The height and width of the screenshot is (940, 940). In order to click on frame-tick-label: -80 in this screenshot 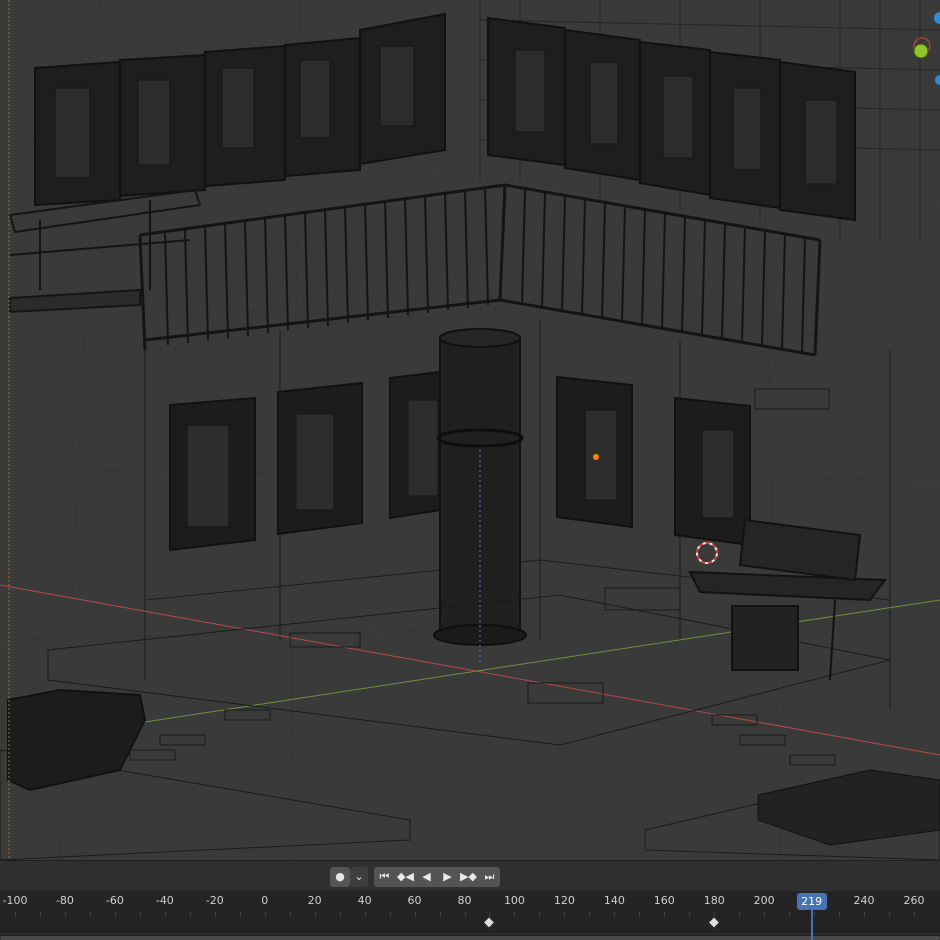, I will do `click(64, 900)`.